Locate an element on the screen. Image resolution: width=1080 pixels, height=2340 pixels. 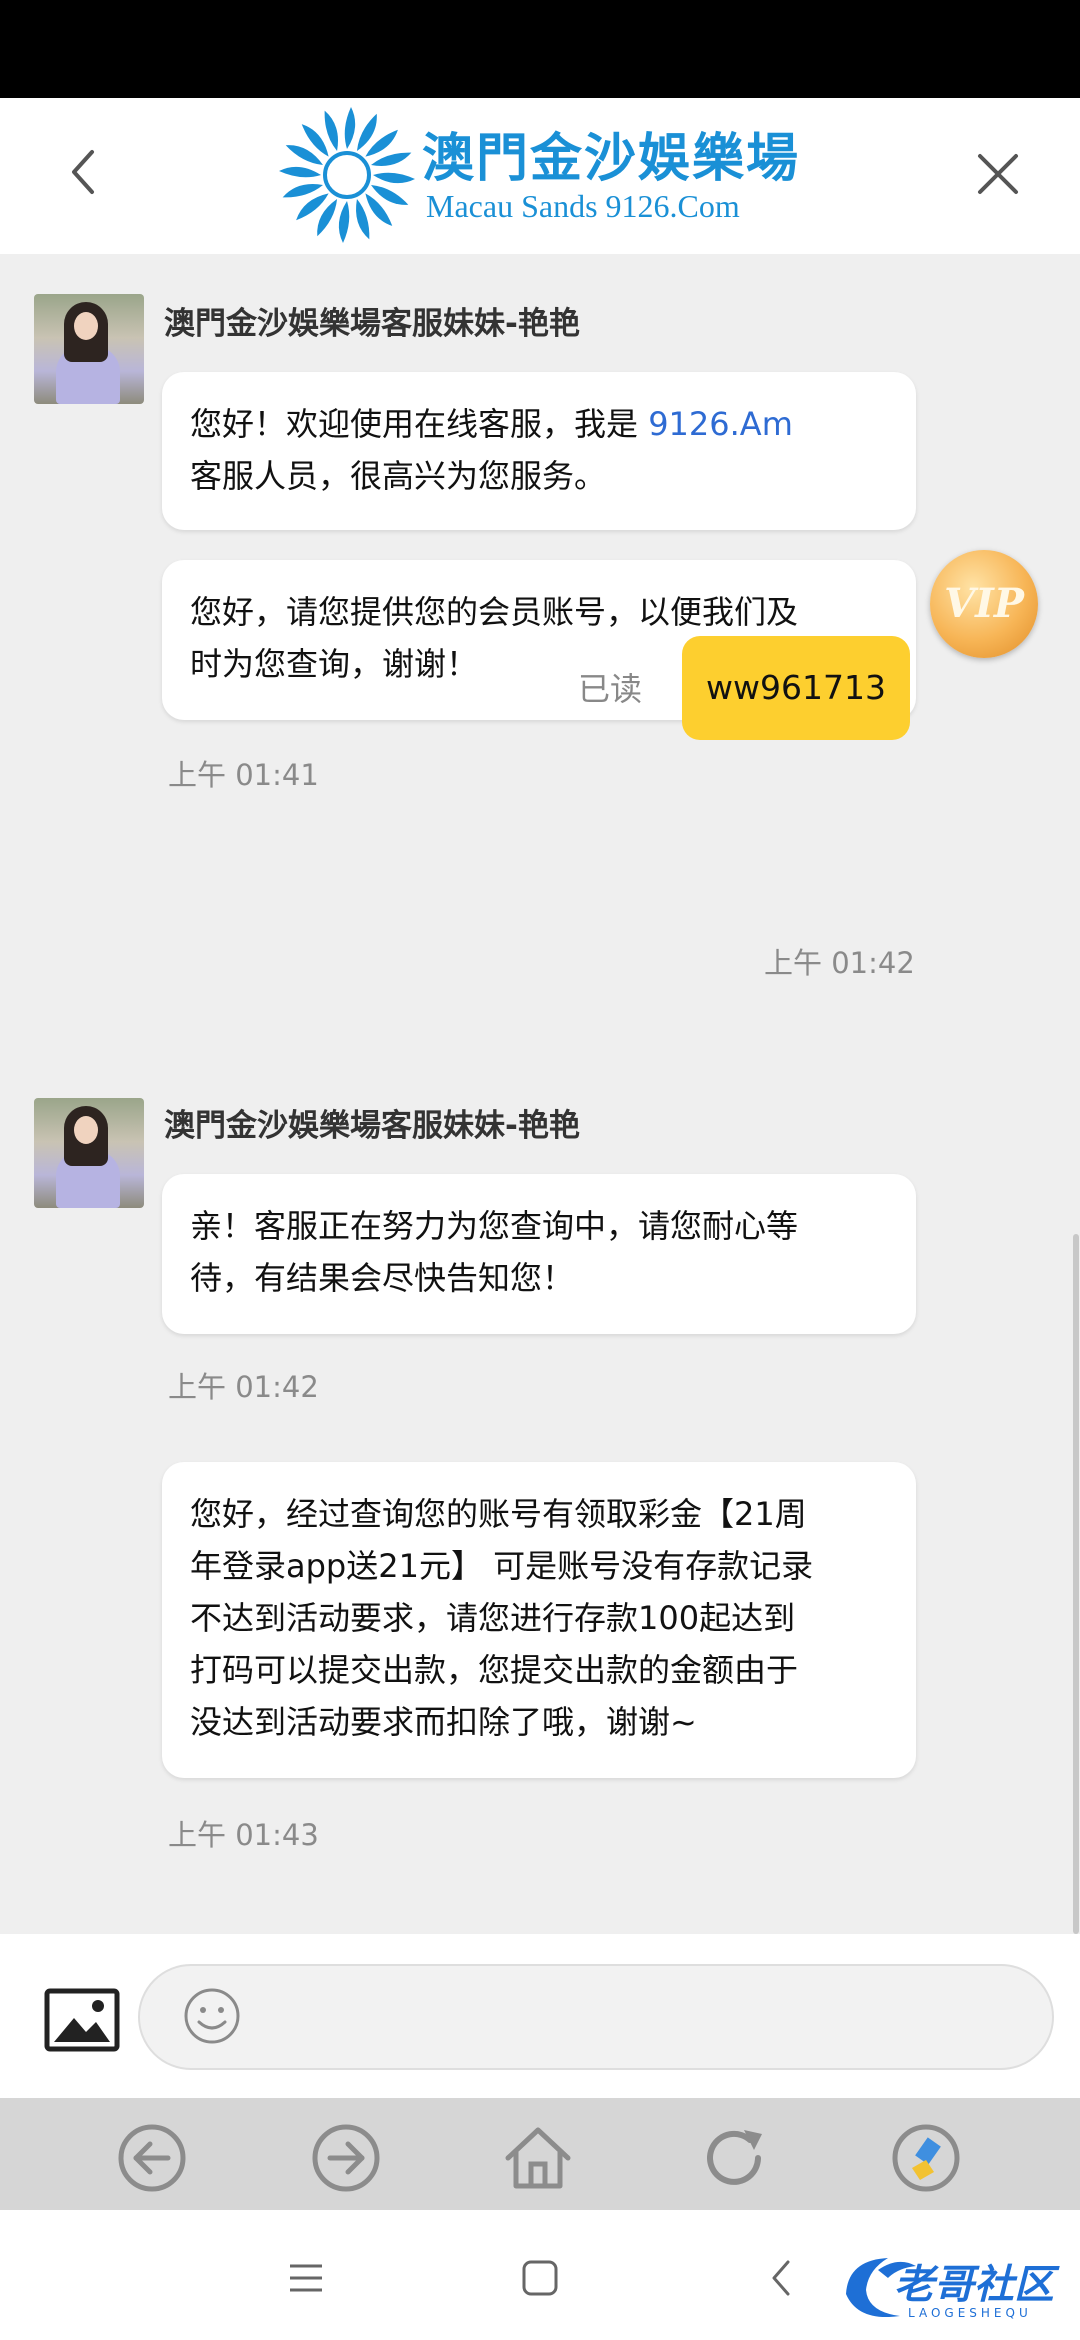
message-text: 您好，经过查询您的账号有领取彩金【21周 is located at coordinates (498, 1514).